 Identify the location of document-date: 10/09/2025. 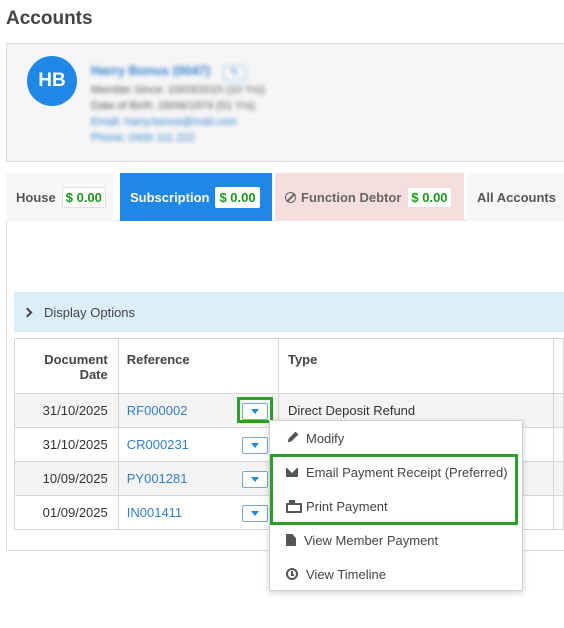
(66, 478).